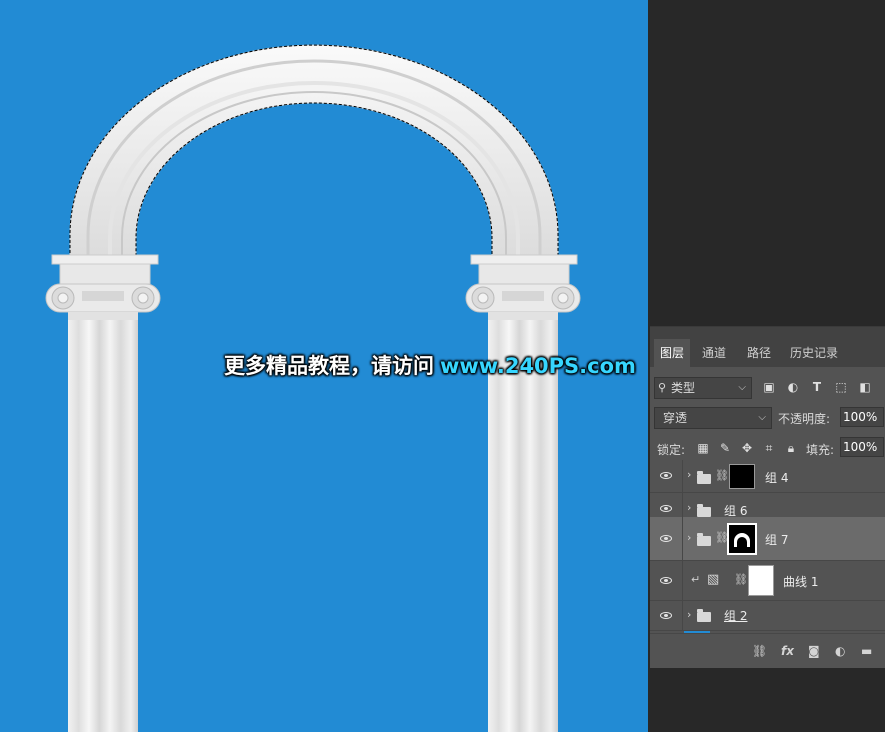 This screenshot has width=885, height=732. I want to click on opacity-input: 100%, so click(862, 417).